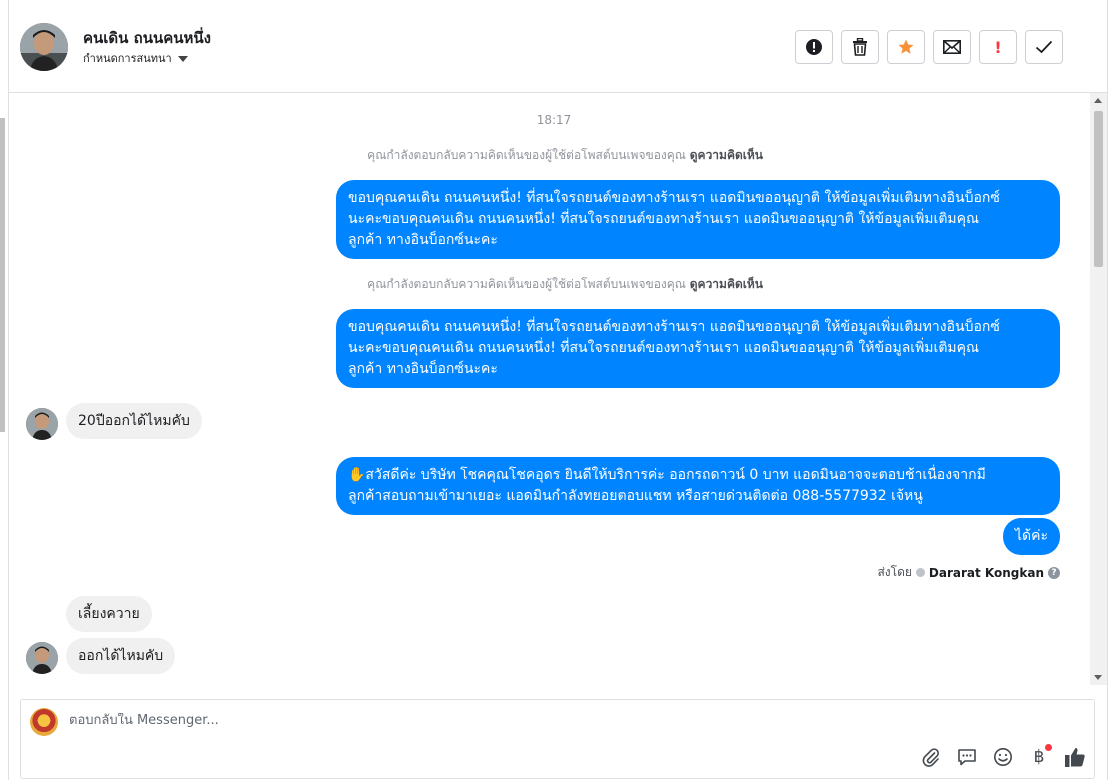  I want to click on delete-button, so click(860, 47).